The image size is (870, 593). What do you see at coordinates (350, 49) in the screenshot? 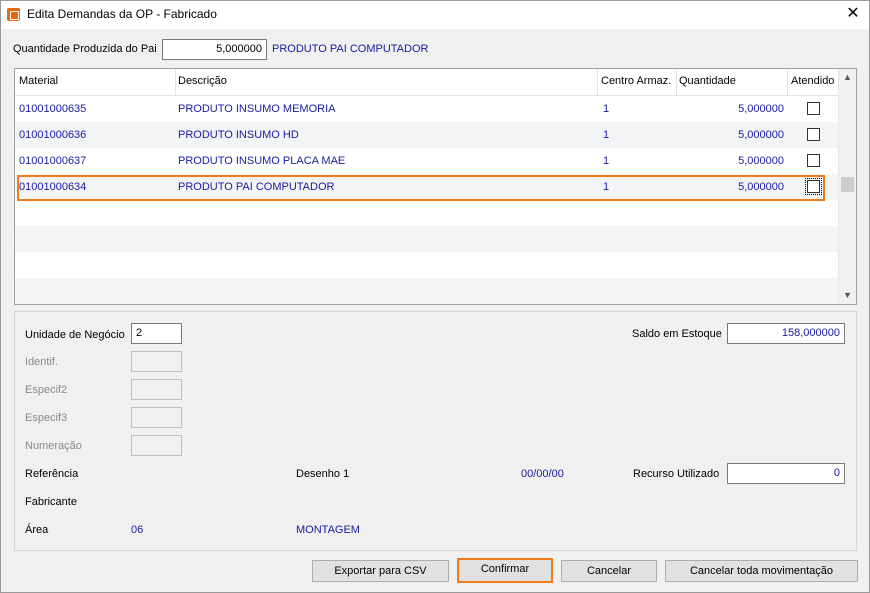
I see `parent-product-name: PRODUTO PAI COMPUTADOR` at bounding box center [350, 49].